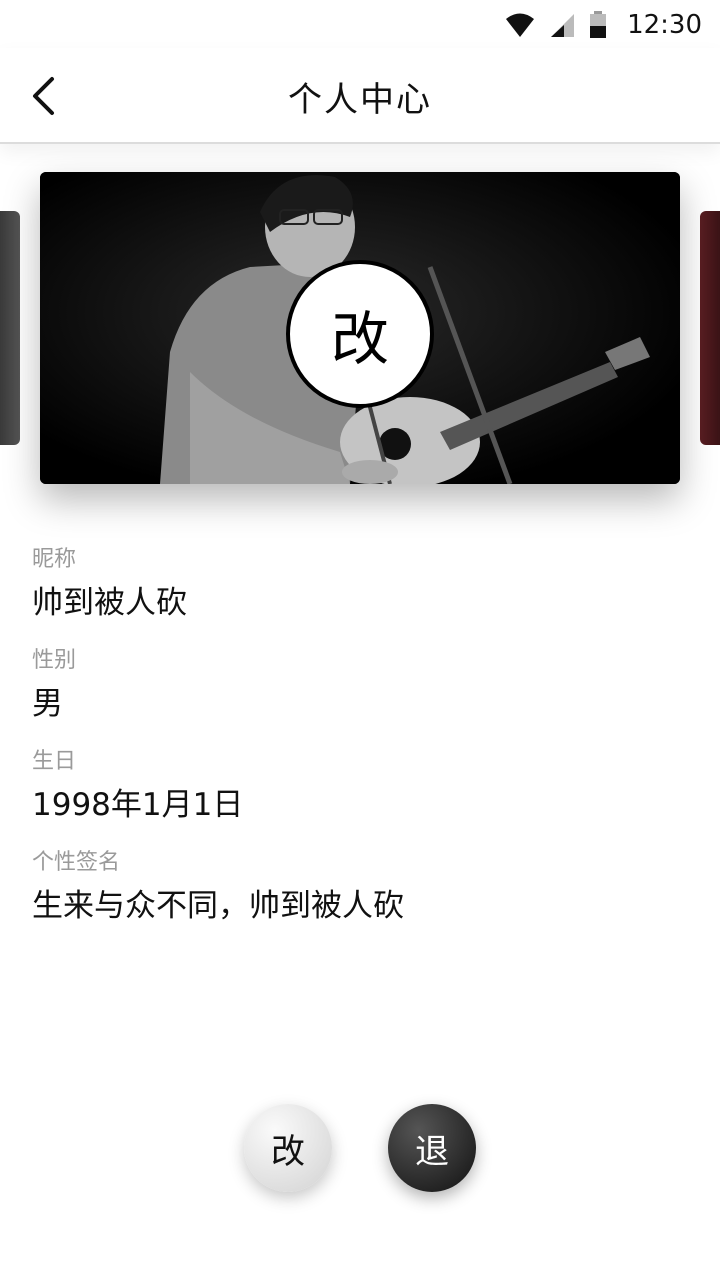 This screenshot has height=1280, width=720. Describe the element at coordinates (664, 25) in the screenshot. I see `status-time: 12:30` at that location.